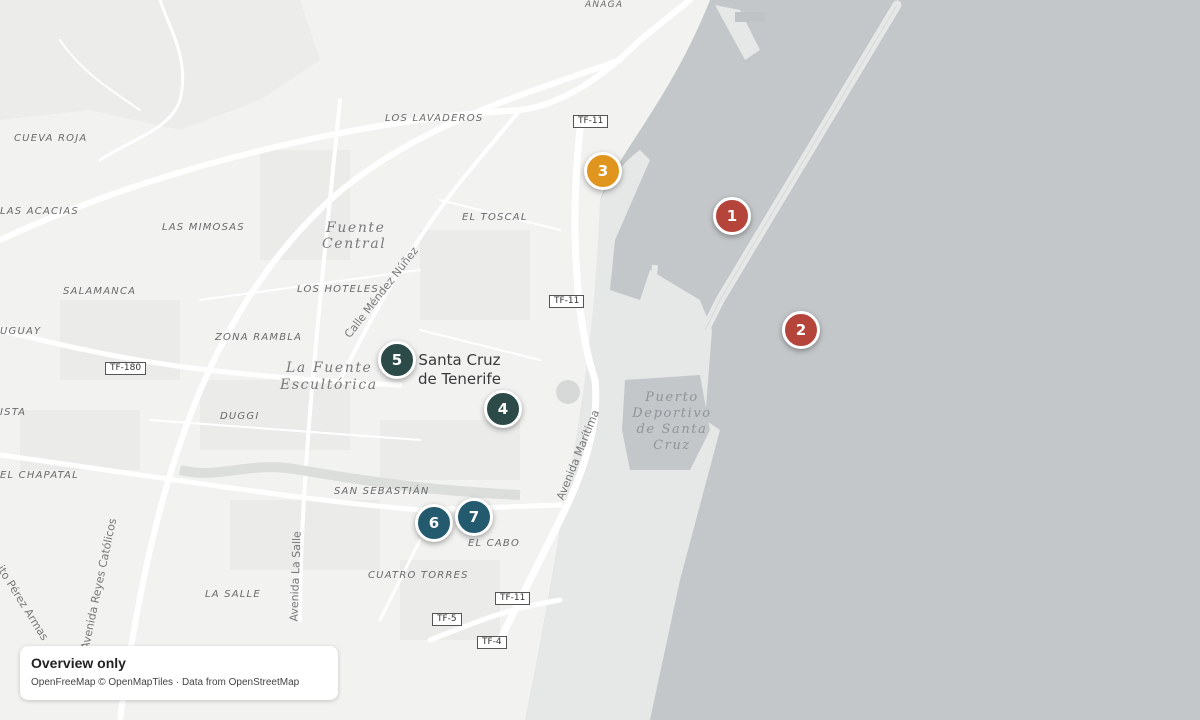  Describe the element at coordinates (338, 289) in the screenshot. I see `place-label: LOS HOTELES` at that location.